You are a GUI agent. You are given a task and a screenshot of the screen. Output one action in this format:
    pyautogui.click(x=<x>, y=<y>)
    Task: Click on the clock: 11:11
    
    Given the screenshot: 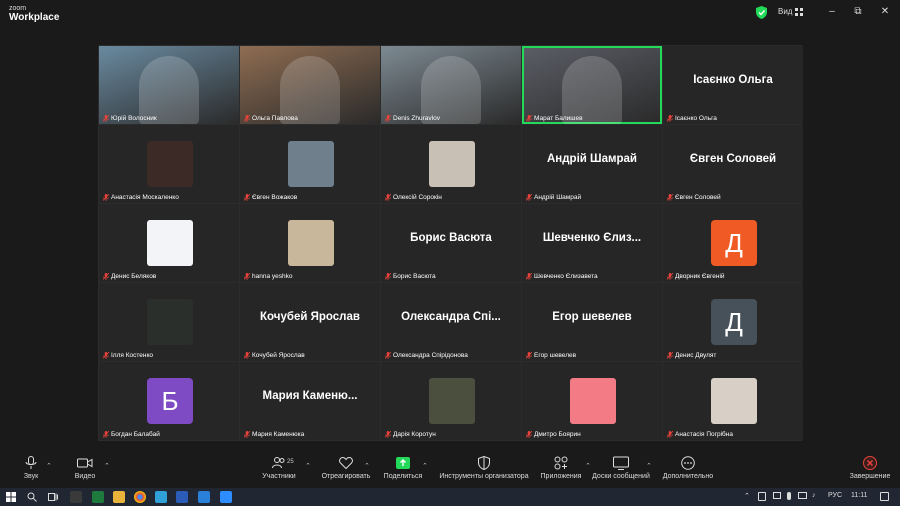 What is the action you would take?
    pyautogui.click(x=859, y=495)
    